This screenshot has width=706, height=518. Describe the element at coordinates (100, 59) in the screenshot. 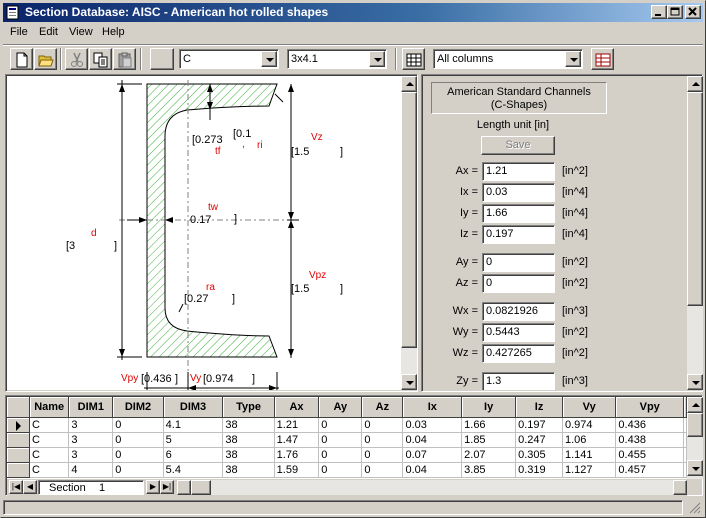

I see `copy-button` at that location.